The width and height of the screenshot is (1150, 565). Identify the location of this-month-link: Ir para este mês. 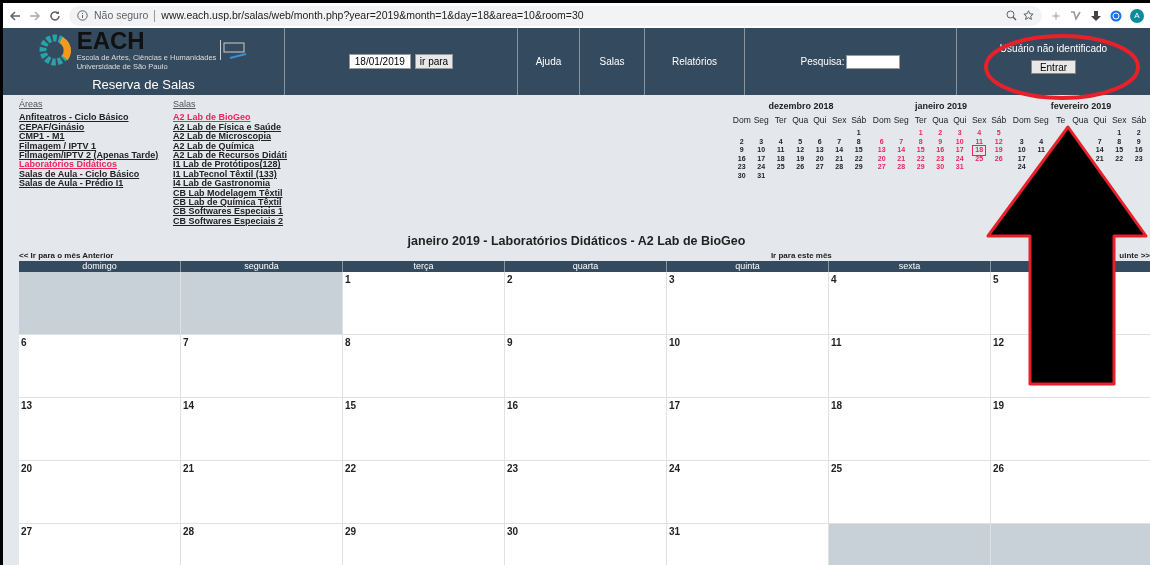
(801, 255).